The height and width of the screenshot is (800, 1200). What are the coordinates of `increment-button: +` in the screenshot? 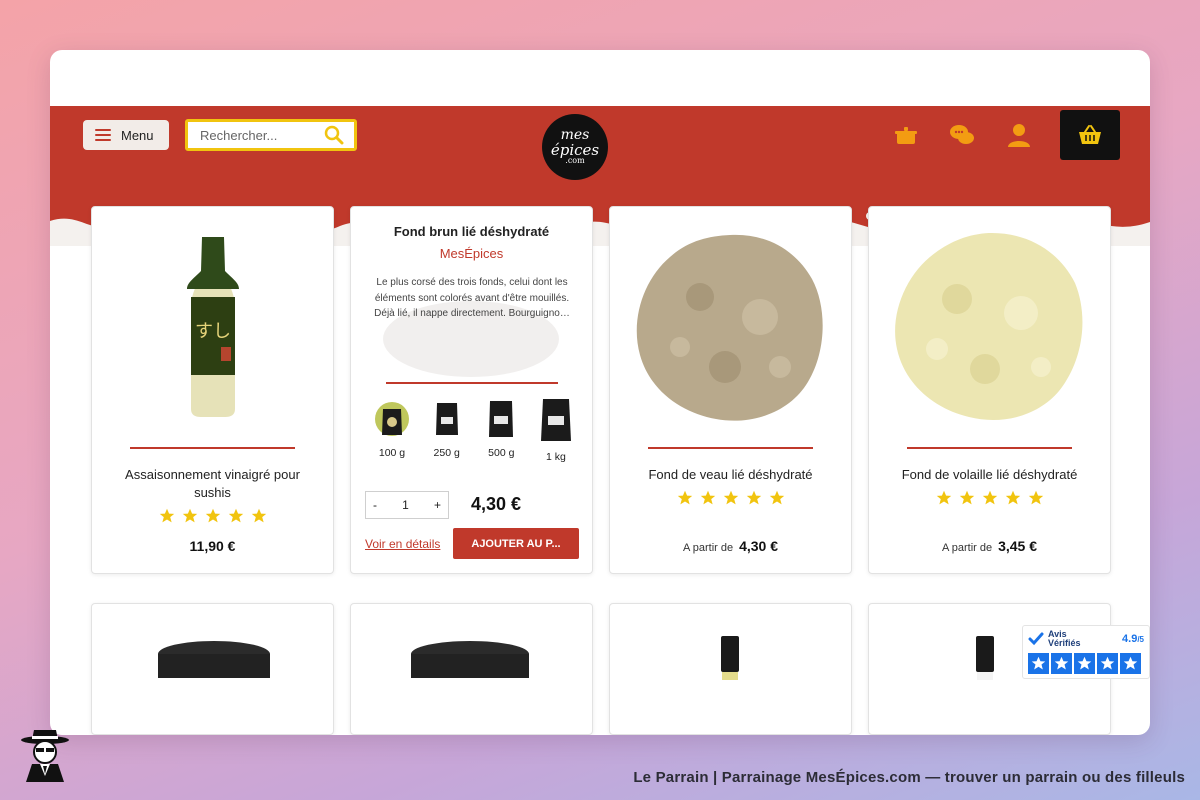 It's located at (437, 505).